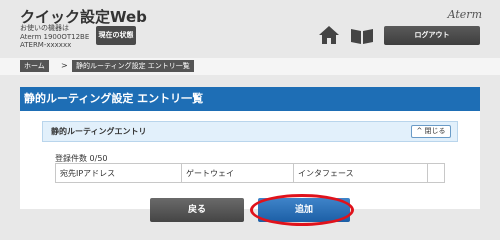 The width and height of the screenshot is (500, 240). I want to click on device-model: Aterm 1900OT12BE, so click(55, 36).